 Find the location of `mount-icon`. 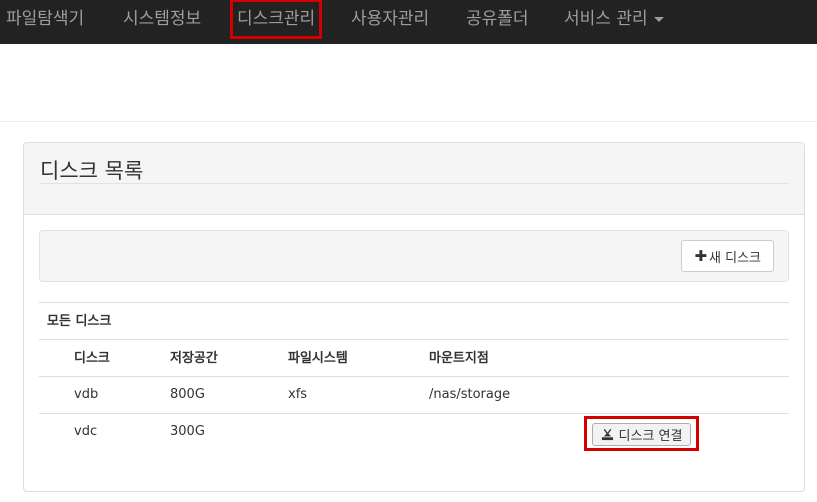

mount-icon is located at coordinates (607, 434).